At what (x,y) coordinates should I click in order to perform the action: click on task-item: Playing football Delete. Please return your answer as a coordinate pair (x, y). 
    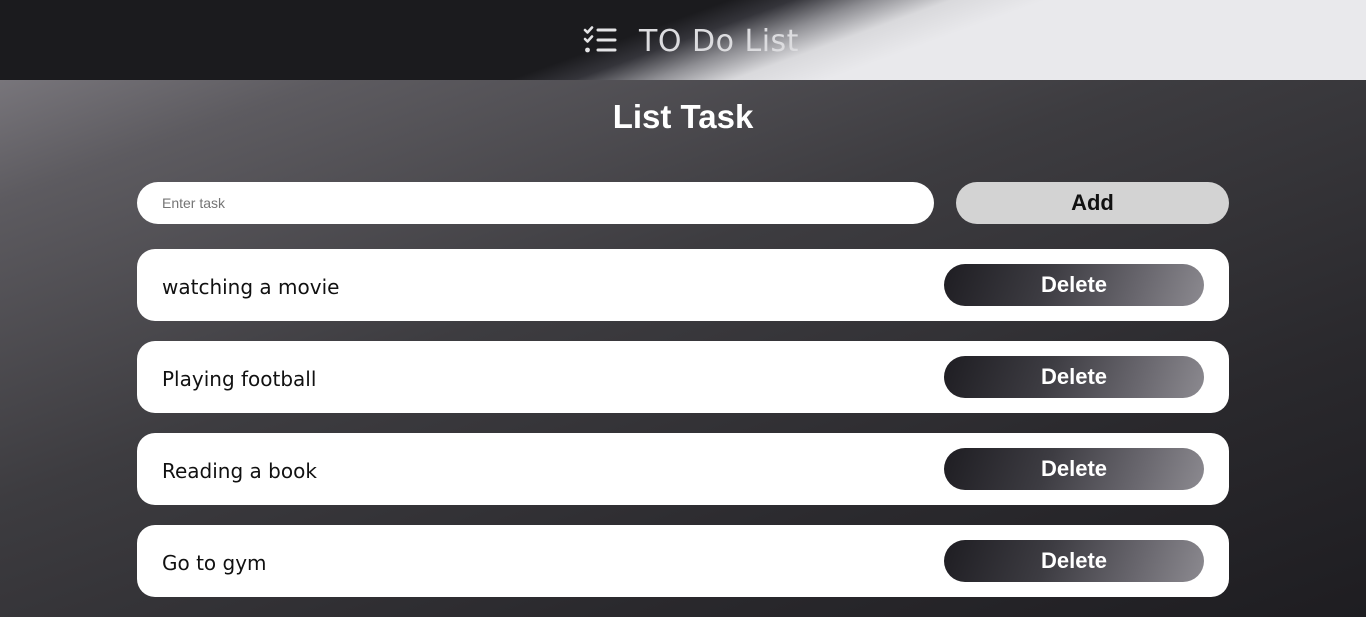
    Looking at the image, I should click on (683, 377).